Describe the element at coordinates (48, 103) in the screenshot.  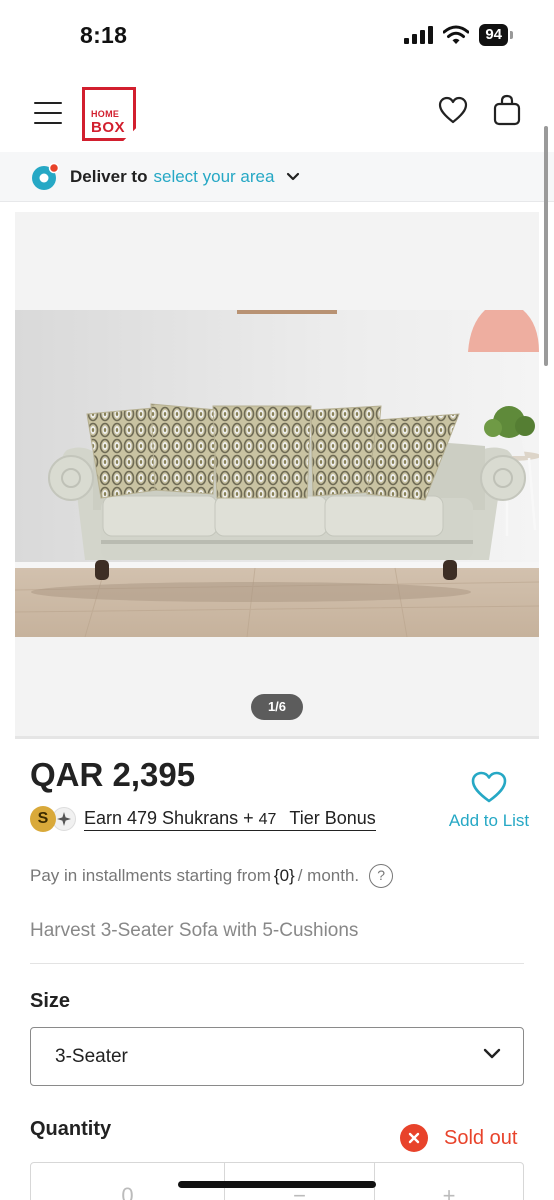
I see `menu-icon` at that location.